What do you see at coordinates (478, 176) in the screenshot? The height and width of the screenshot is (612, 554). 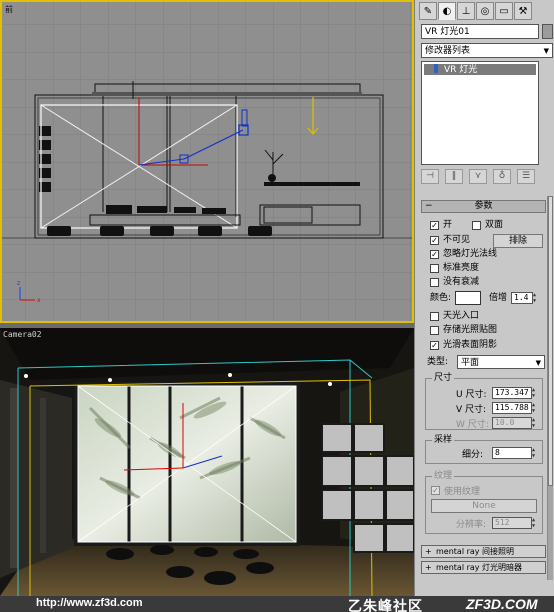 I see `make-unique-icon: ⋎` at bounding box center [478, 176].